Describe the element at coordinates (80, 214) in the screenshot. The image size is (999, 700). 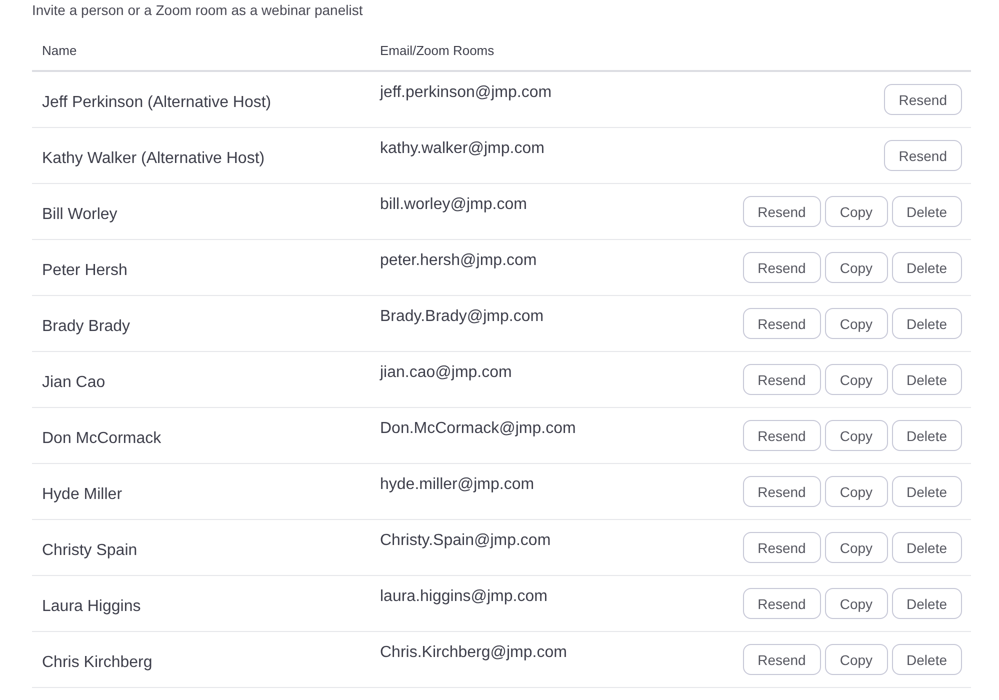
I see `name-cell: Bill Worley` at that location.